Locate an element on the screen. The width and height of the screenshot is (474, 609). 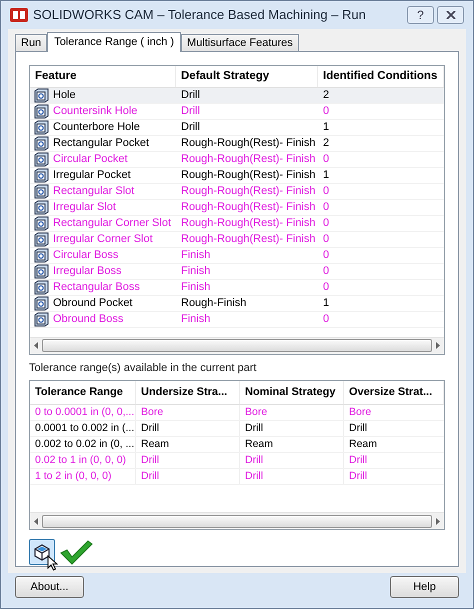
feature-name: Irregular Corner Slot is located at coordinates (103, 239).